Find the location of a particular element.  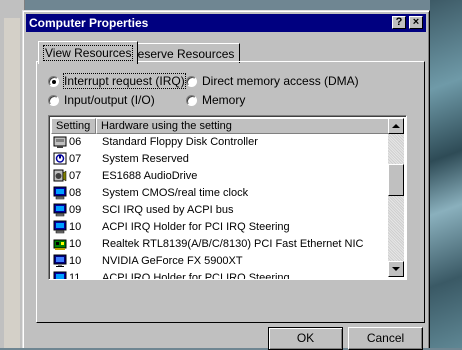

list-item: 10 ACPI IRQ Holder for PCI IRQ Steering is located at coordinates (220, 227).